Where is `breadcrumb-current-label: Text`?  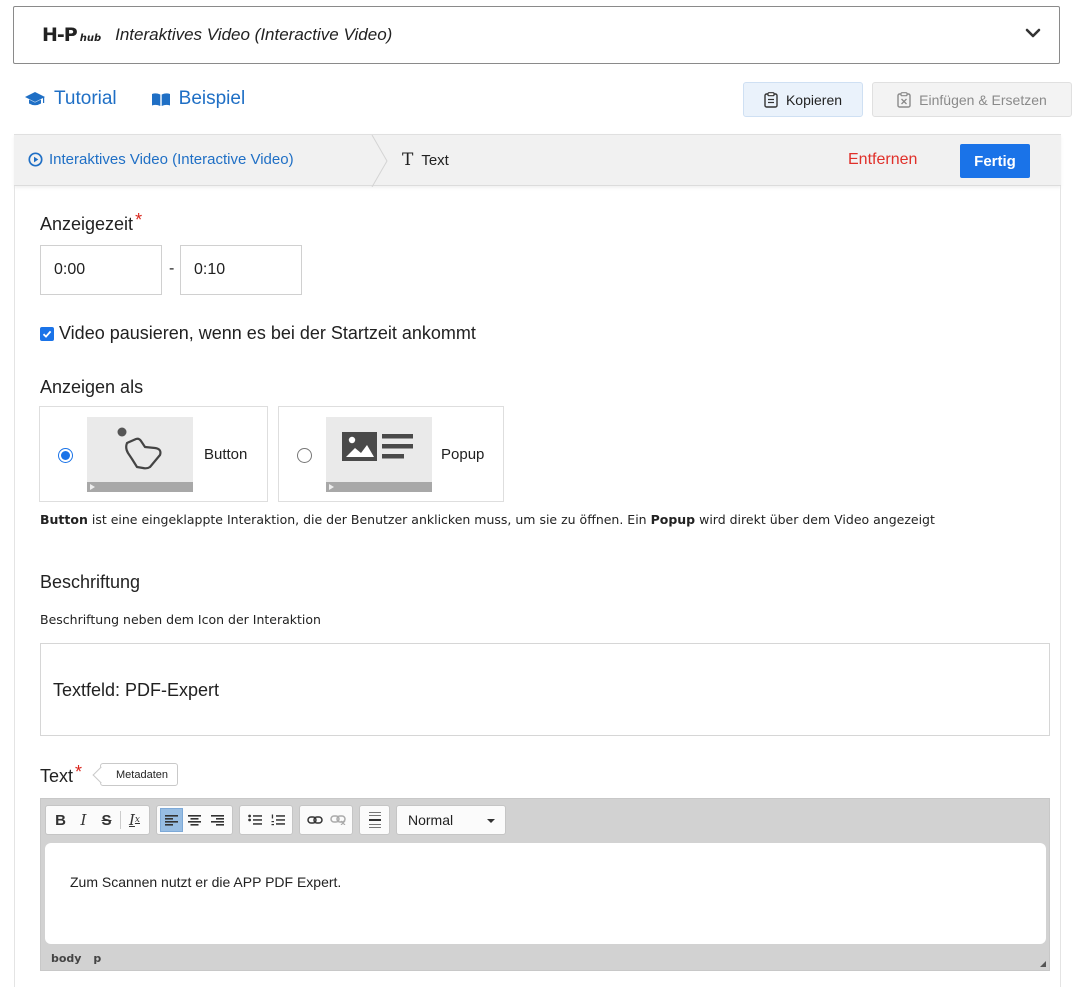
breadcrumb-current-label: Text is located at coordinates (435, 160).